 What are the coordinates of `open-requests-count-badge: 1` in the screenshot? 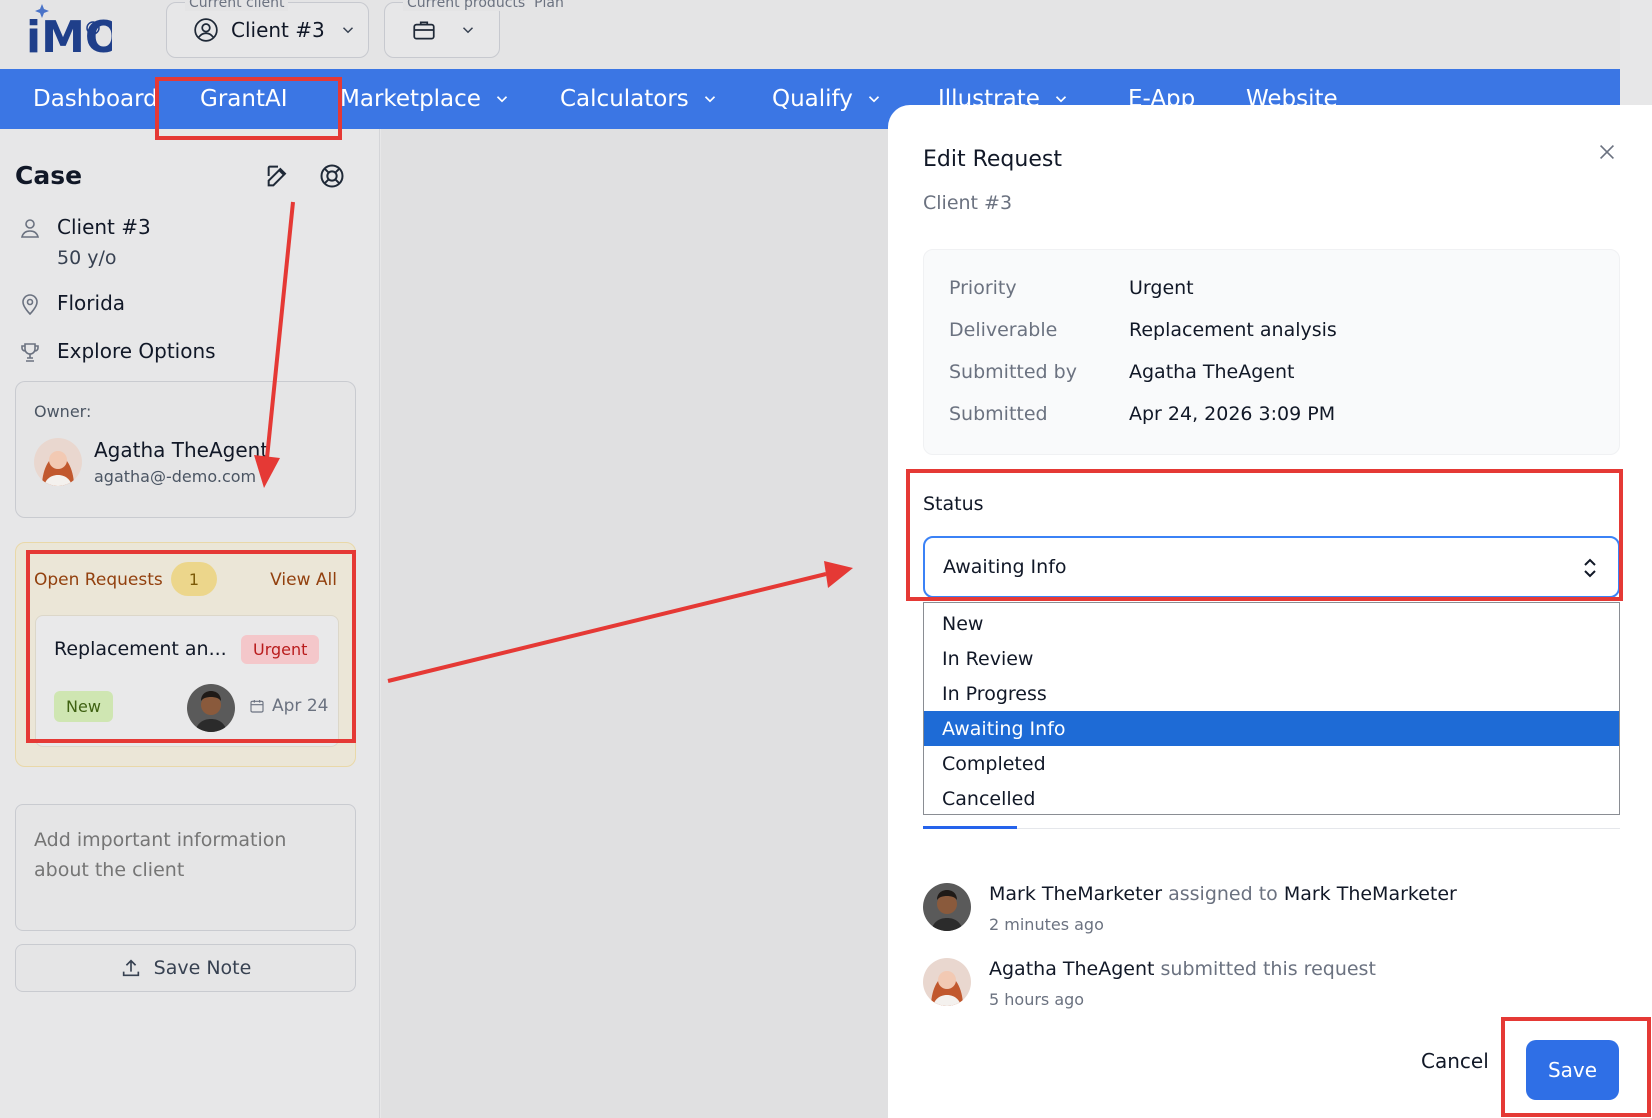 It's located at (194, 579).